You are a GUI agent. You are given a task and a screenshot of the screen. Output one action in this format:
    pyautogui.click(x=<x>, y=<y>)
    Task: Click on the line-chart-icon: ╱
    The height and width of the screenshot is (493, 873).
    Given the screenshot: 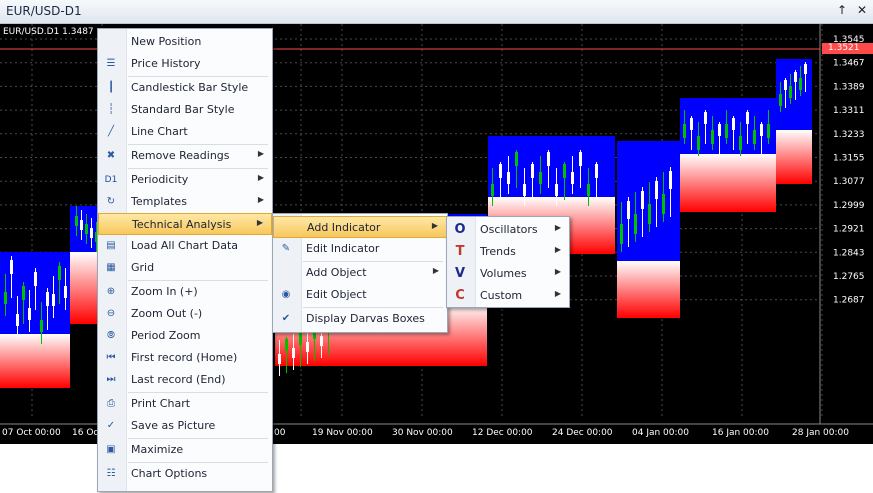 What is the action you would take?
    pyautogui.click(x=111, y=131)
    